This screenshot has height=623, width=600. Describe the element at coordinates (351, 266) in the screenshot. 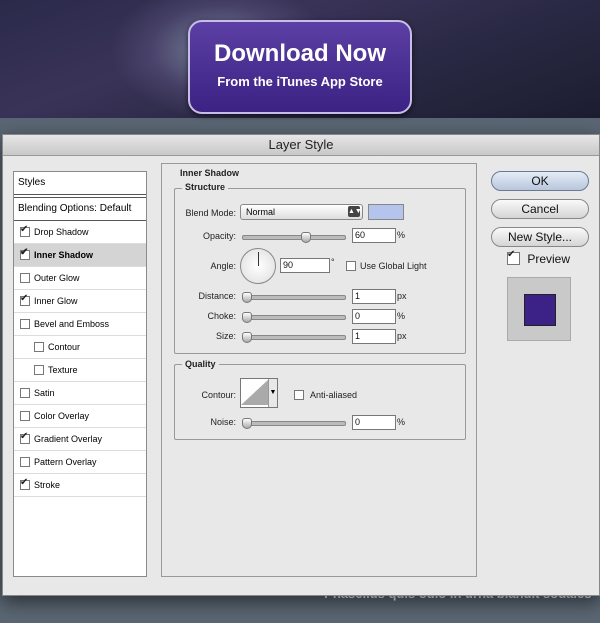

I see `global-light-checkbox` at that location.